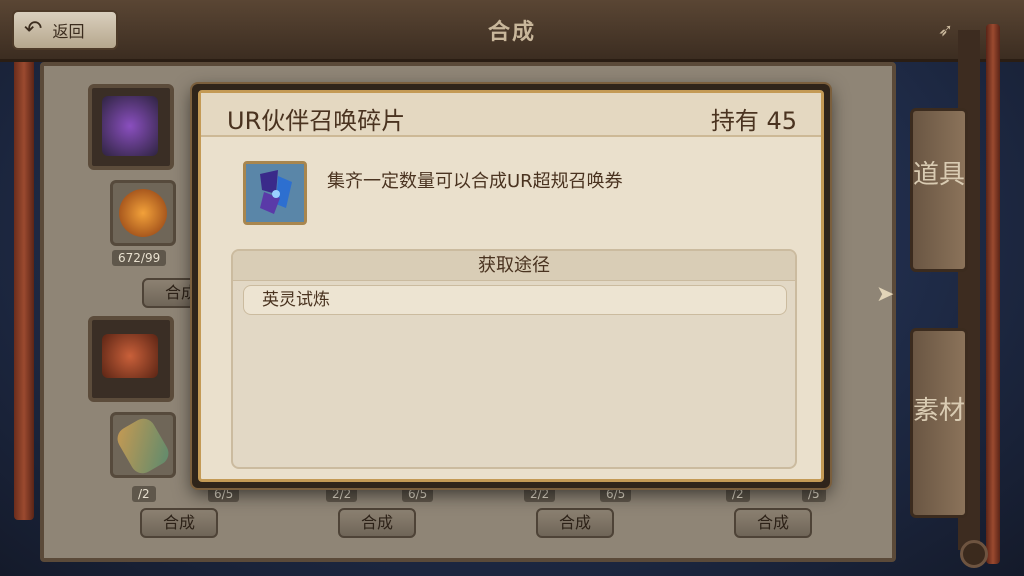 The image size is (1024, 576). What do you see at coordinates (130, 356) in the screenshot?
I see `beast-icon` at bounding box center [130, 356].